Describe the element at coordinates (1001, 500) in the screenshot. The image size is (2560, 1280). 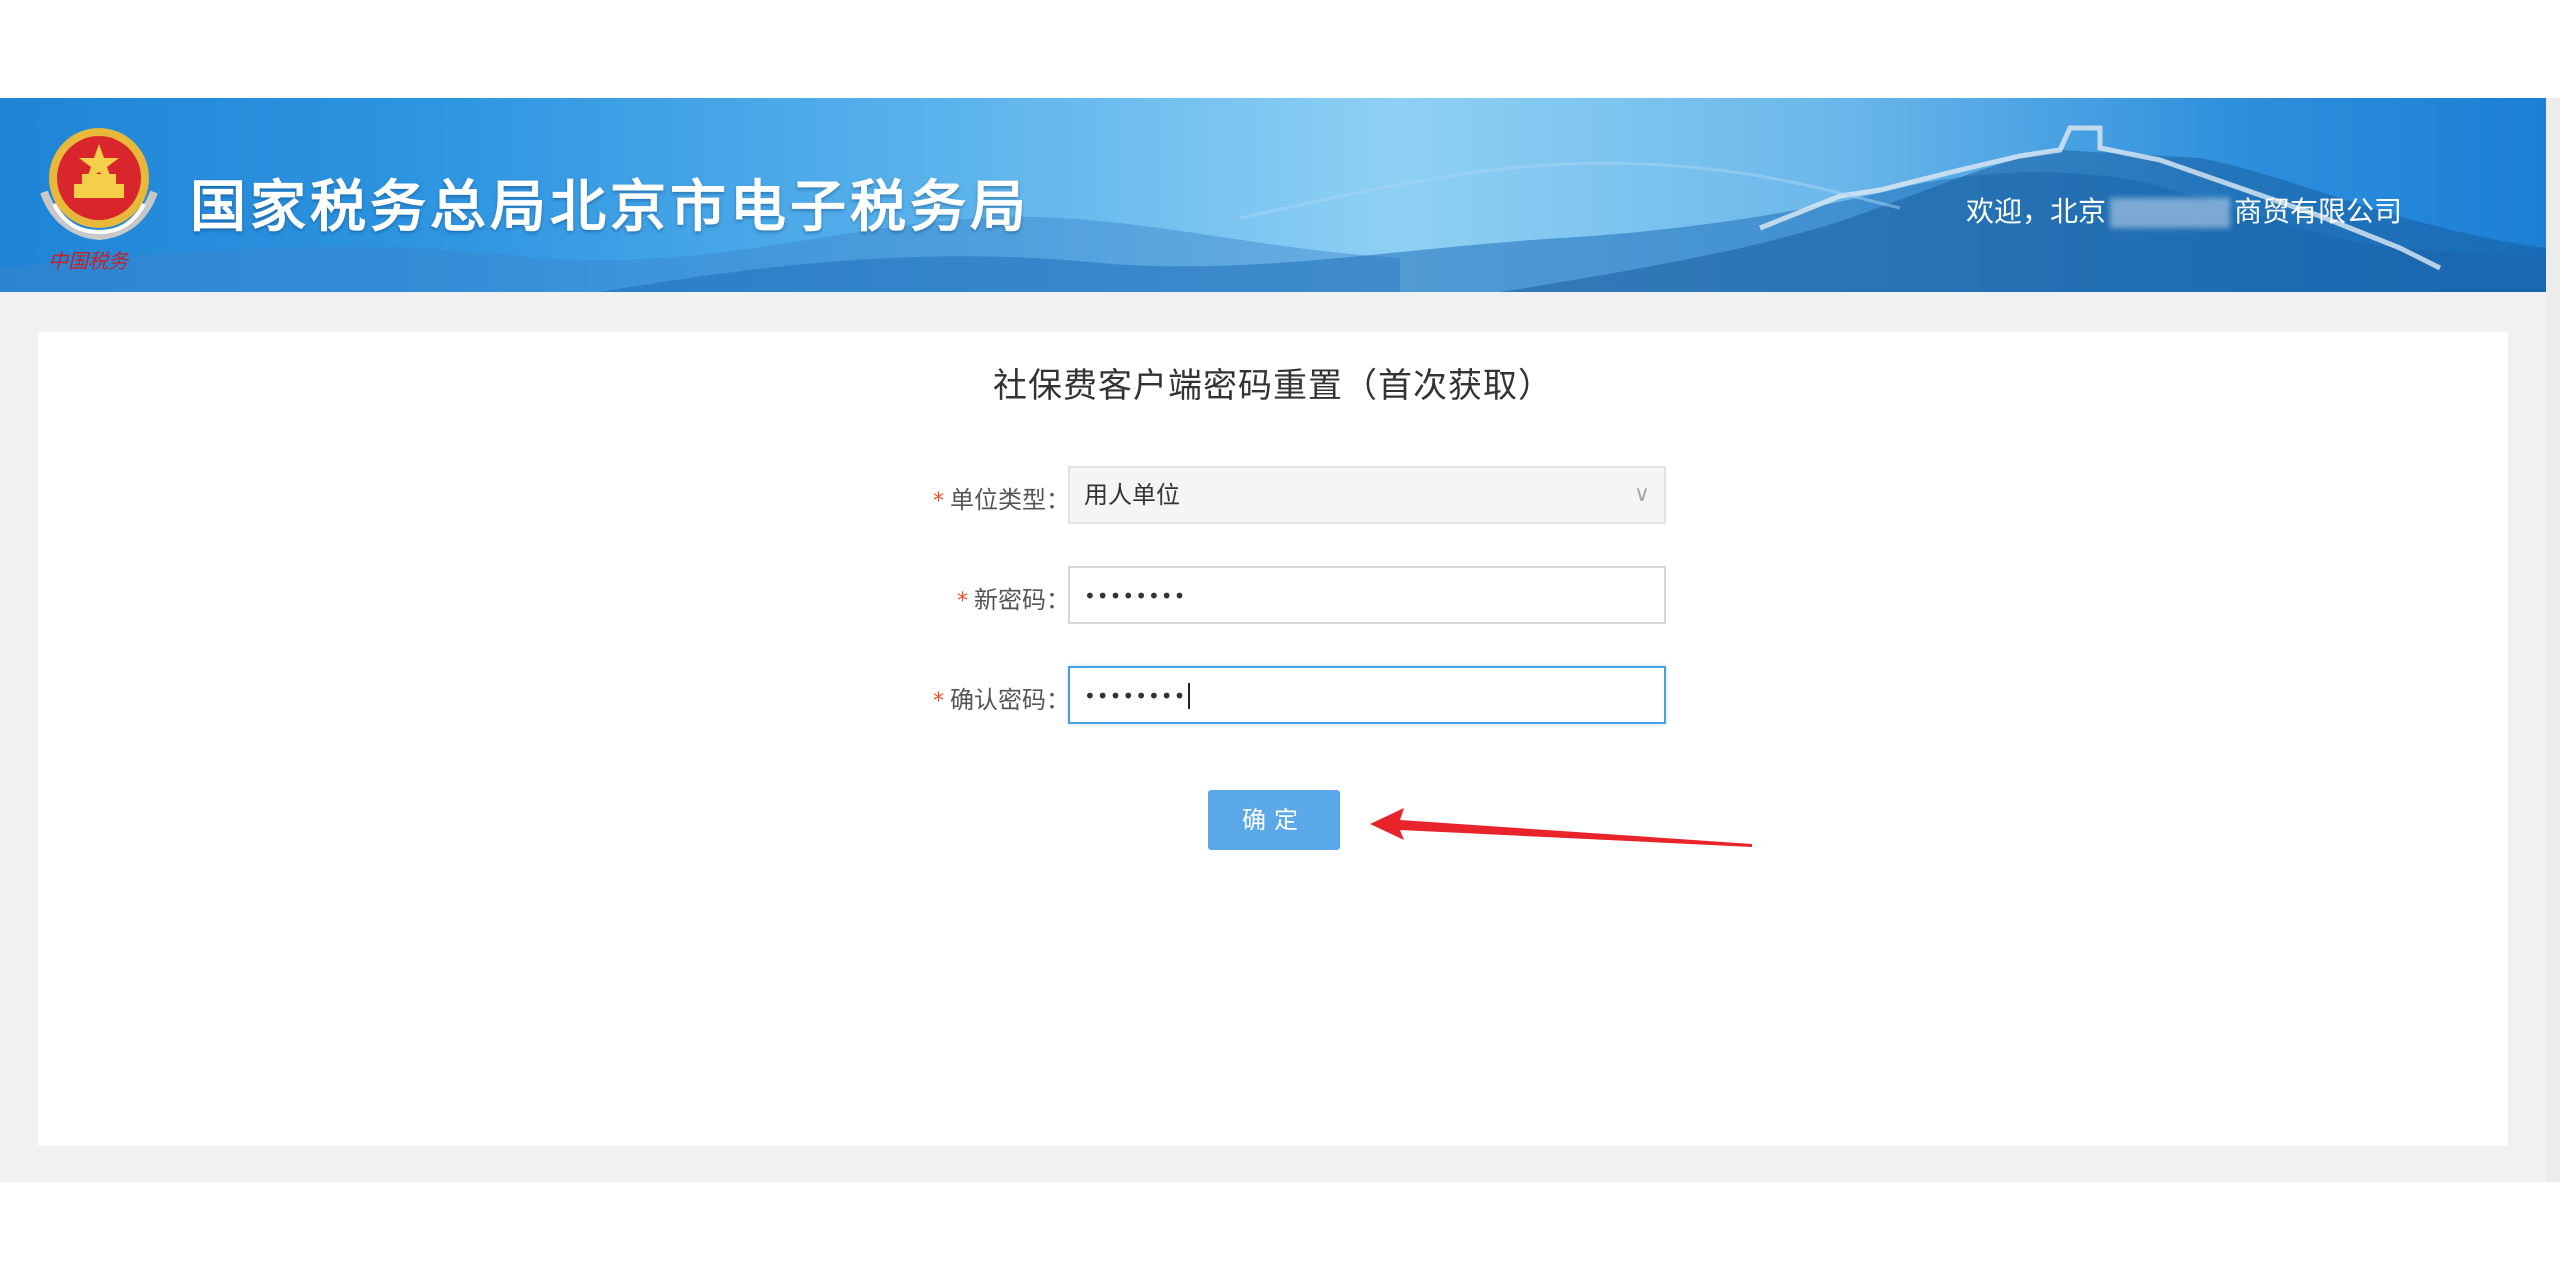
I see `unit-type-label: * 单位类型：` at that location.